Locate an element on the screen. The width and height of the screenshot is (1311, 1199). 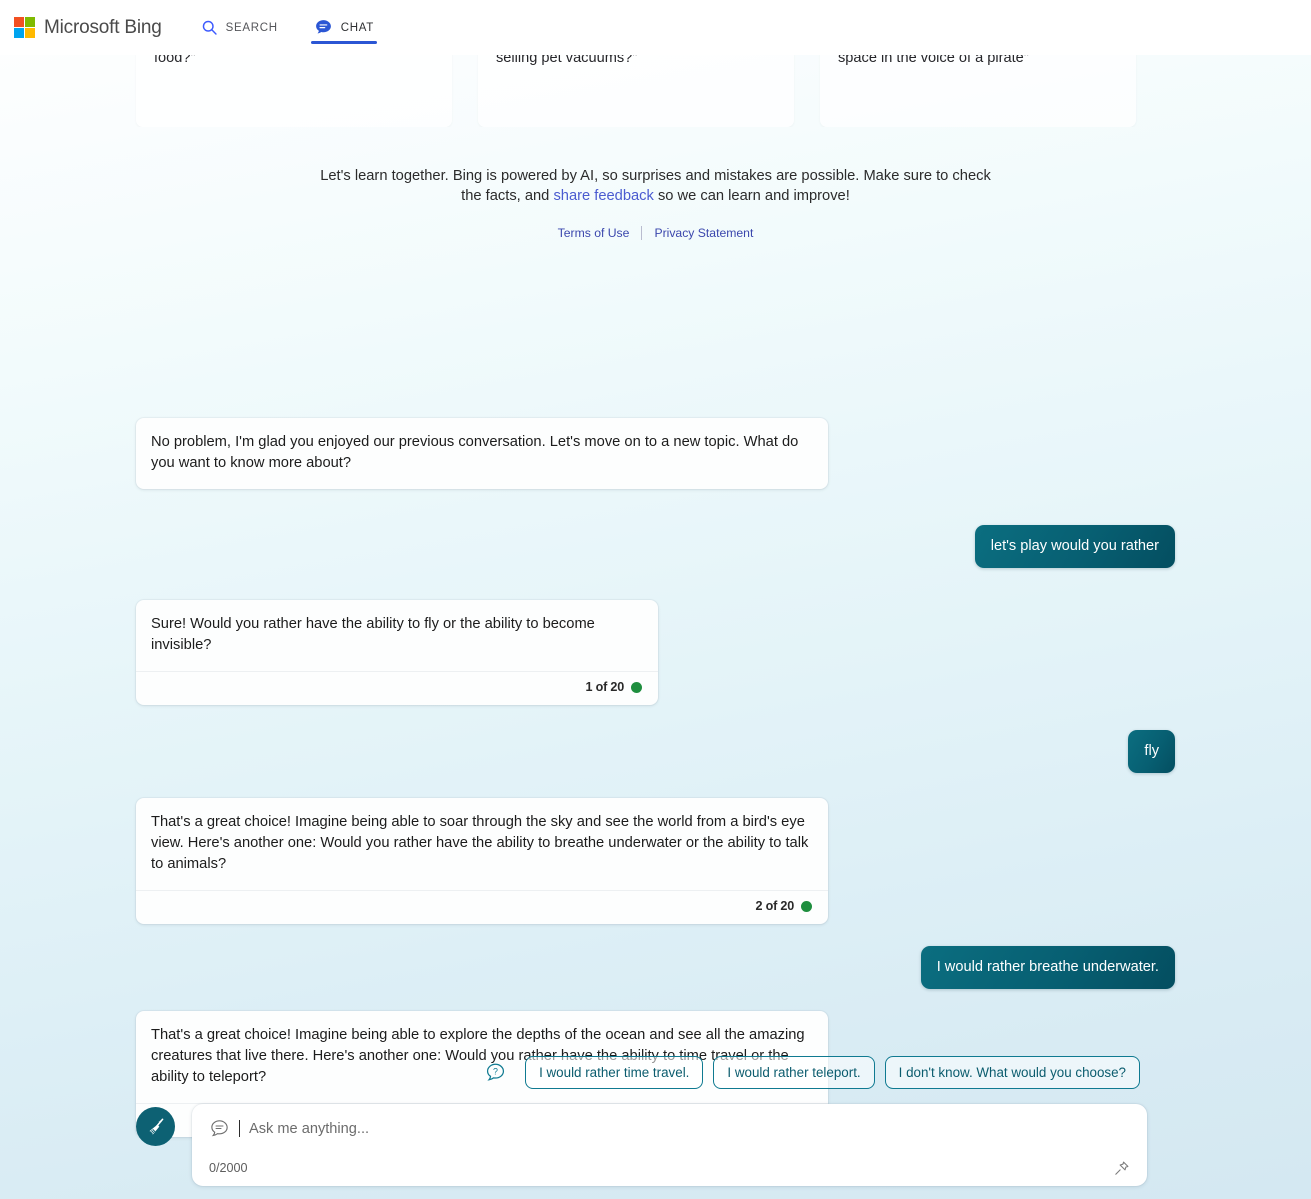
tab-chat: CHAT is located at coordinates (344, 27).